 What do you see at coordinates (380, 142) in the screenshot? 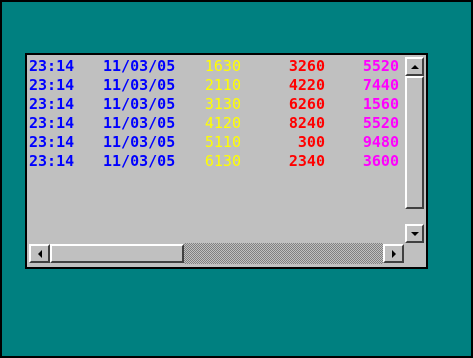
I see `value3-cell: 9480` at bounding box center [380, 142].